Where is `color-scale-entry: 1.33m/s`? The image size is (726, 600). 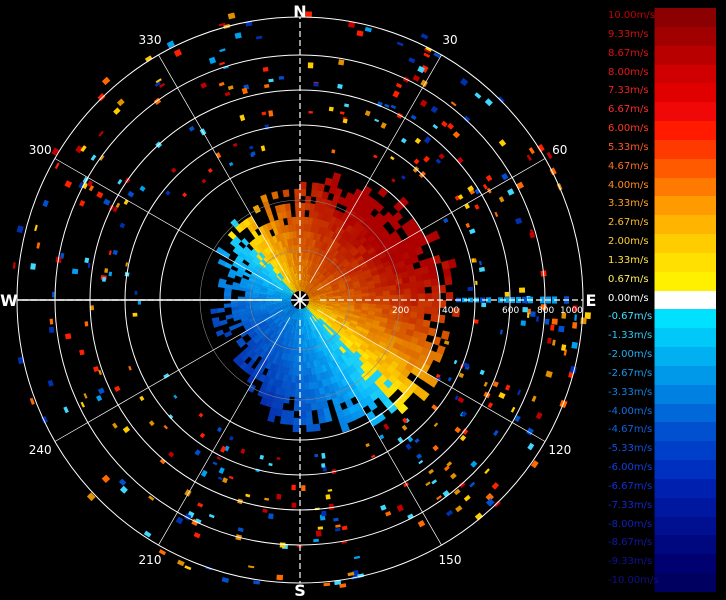 color-scale-entry: 1.33m/s is located at coordinates (661, 262).